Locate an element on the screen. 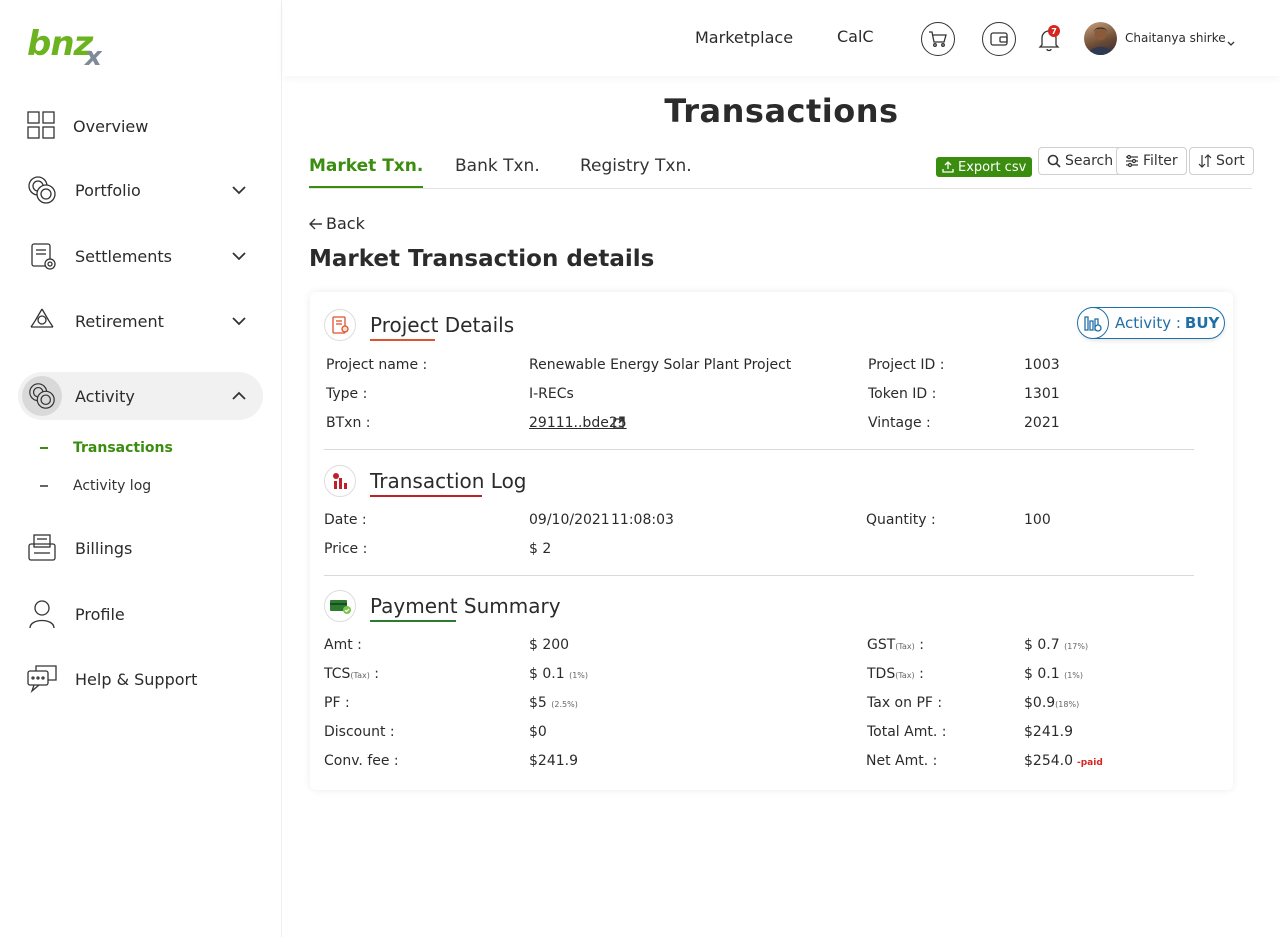 The height and width of the screenshot is (937, 1280). sidebar-subitem-transactions: Transactions is located at coordinates (106, 448).